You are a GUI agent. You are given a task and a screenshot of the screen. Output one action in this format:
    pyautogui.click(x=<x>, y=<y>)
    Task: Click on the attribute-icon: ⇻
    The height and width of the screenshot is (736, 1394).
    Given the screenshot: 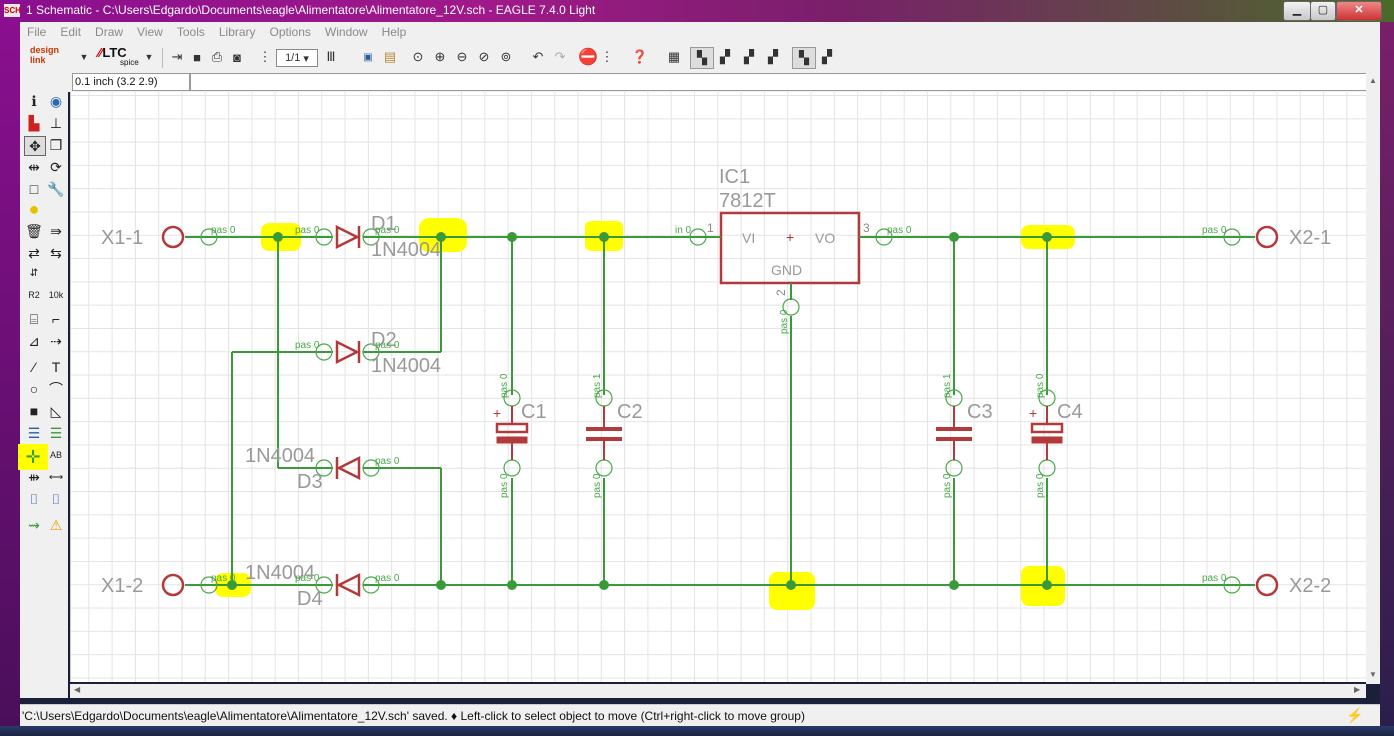 What is the action you would take?
    pyautogui.click(x=34, y=477)
    